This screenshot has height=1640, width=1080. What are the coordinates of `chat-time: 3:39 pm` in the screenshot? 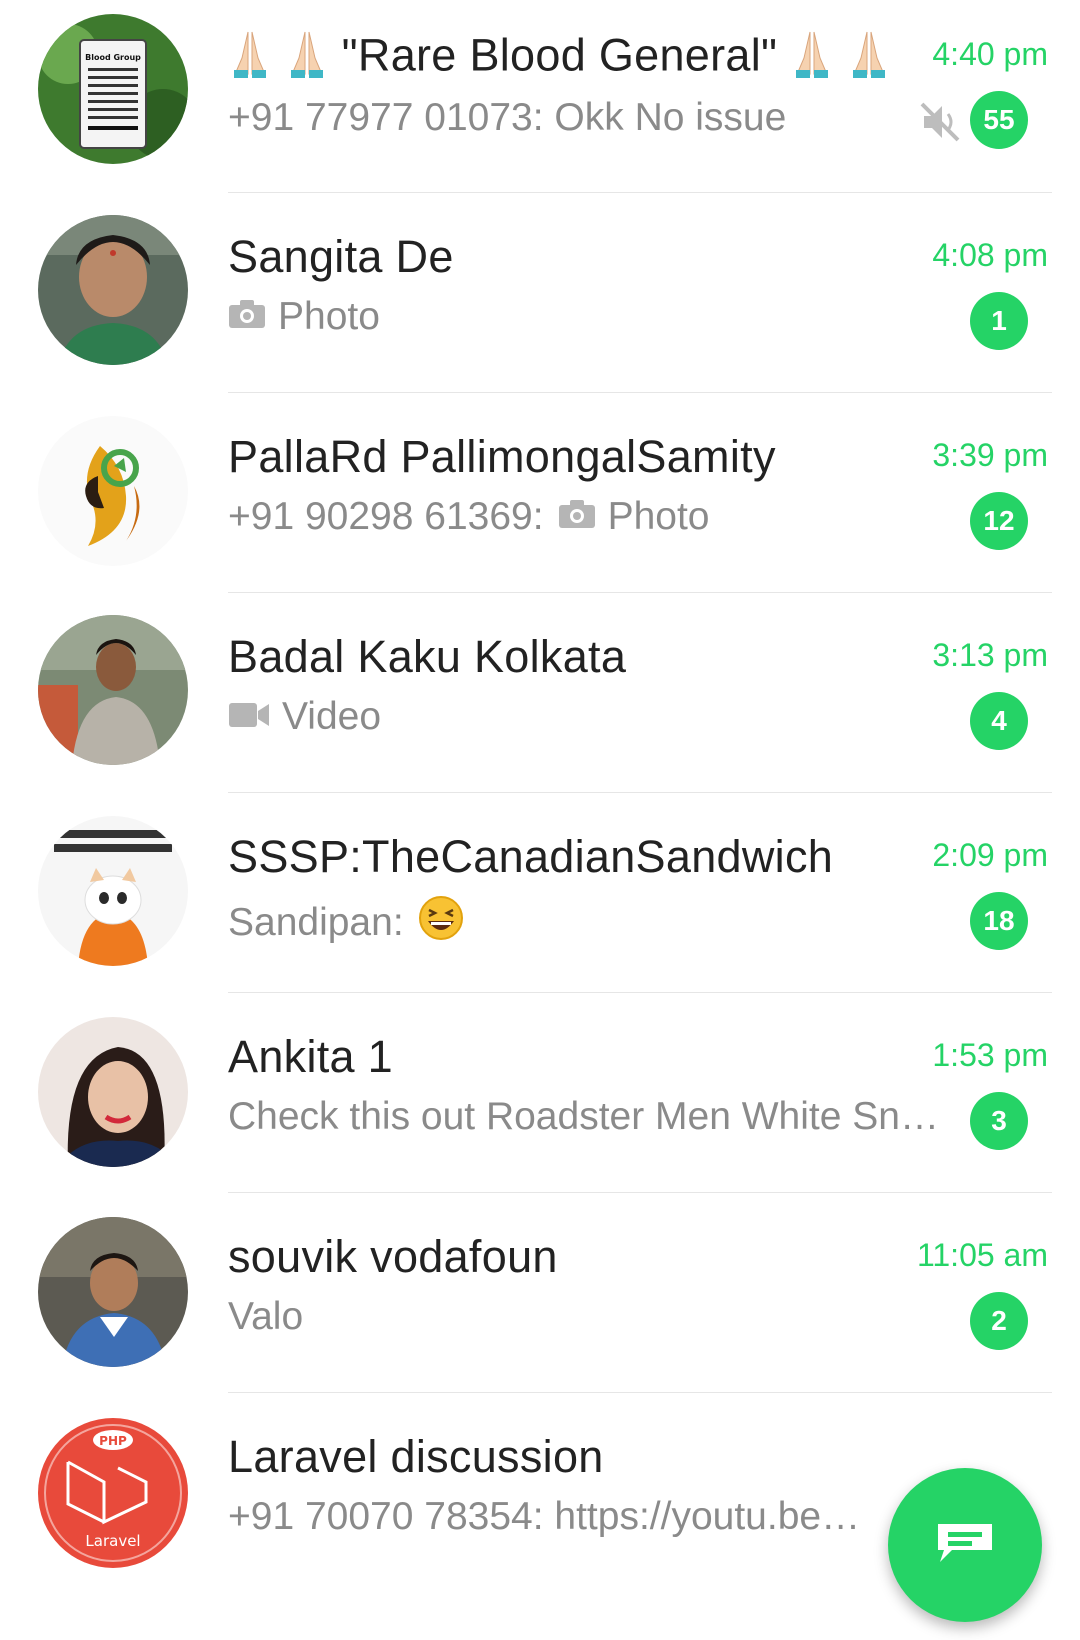 It's located at (990, 455).